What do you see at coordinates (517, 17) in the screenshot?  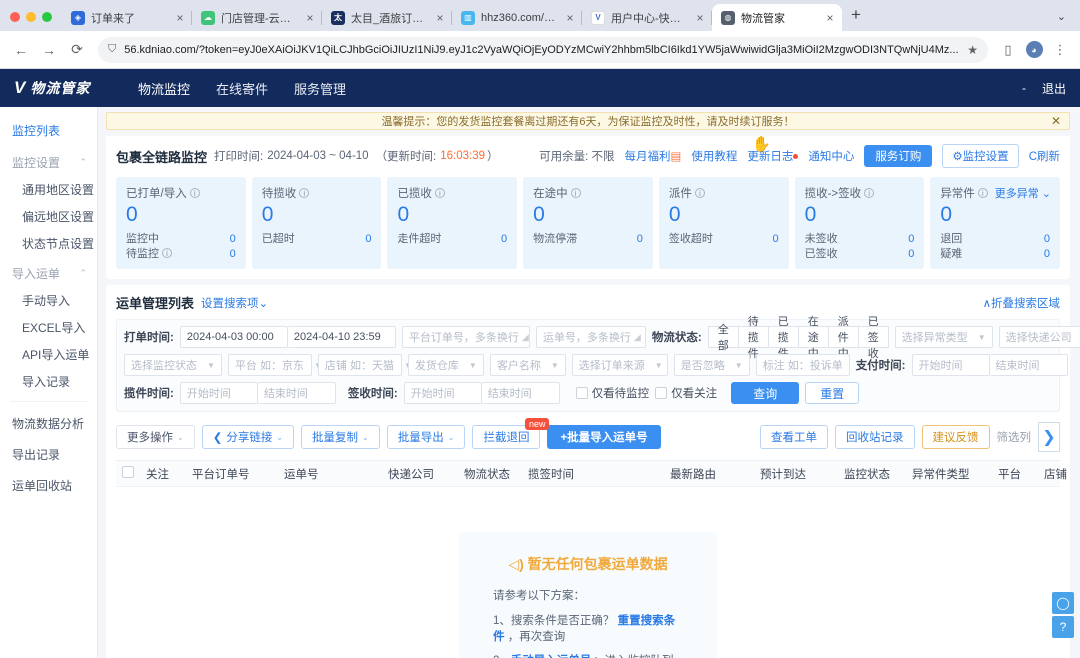 I see `browser-tab: ▥ hhz360.com/da/landlor ×` at bounding box center [517, 17].